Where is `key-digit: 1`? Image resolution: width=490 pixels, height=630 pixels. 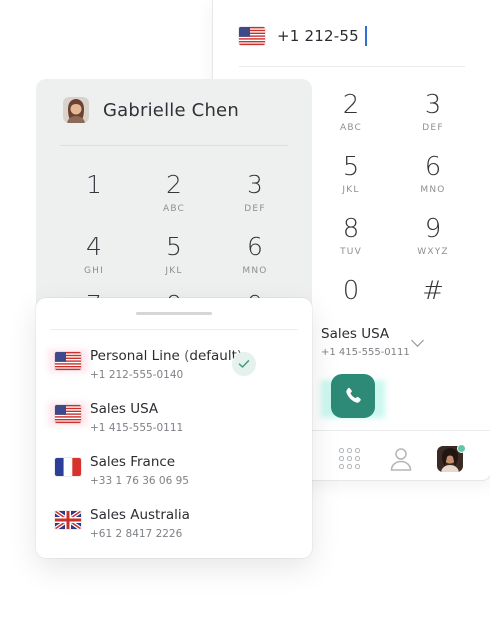
key-digit: 1 is located at coordinates (94, 184).